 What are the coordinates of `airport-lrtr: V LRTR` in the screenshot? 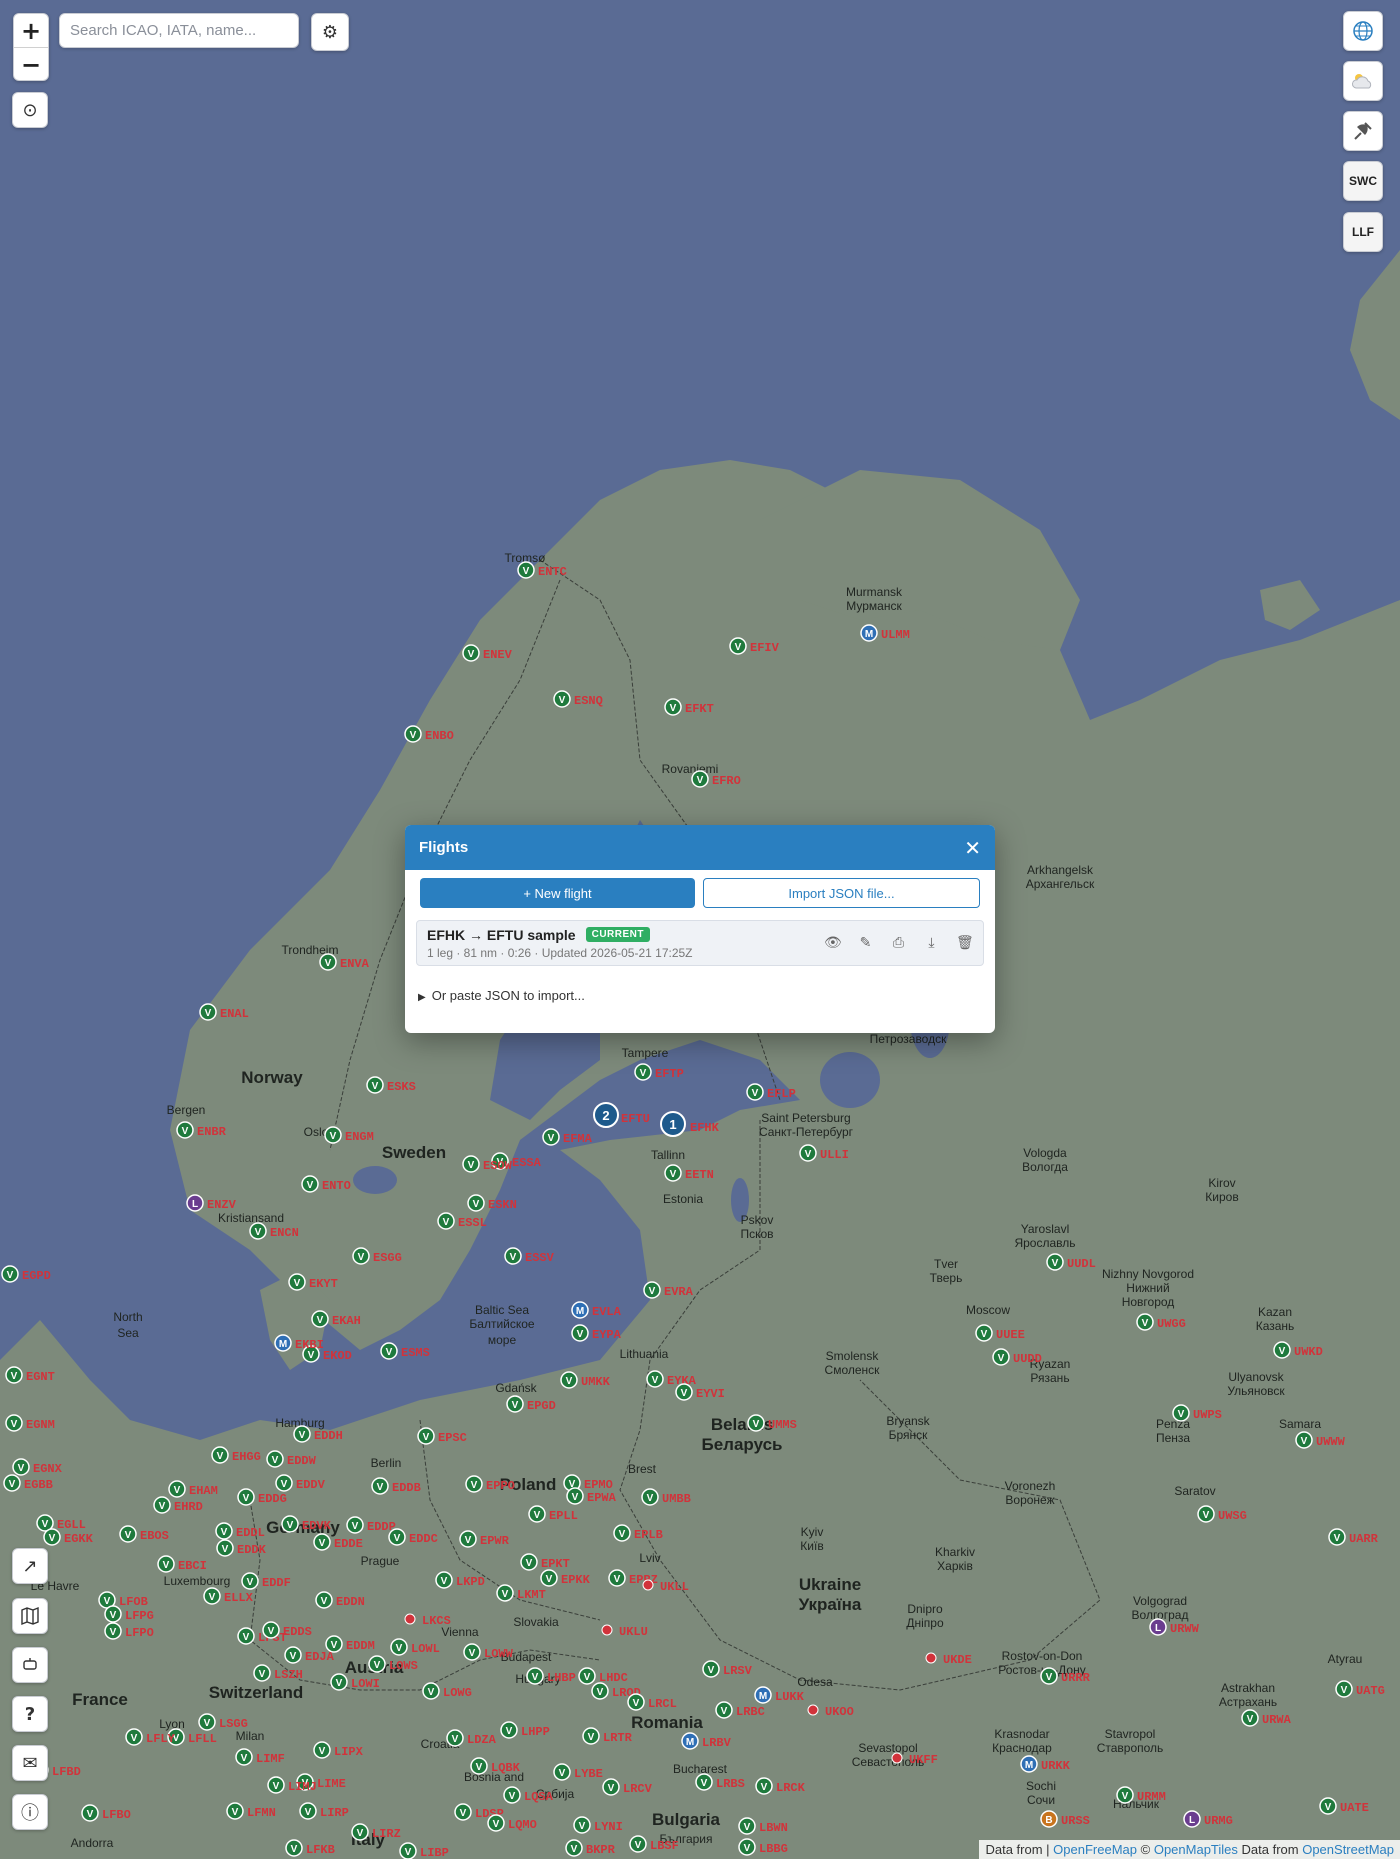 It's located at (607, 1736).